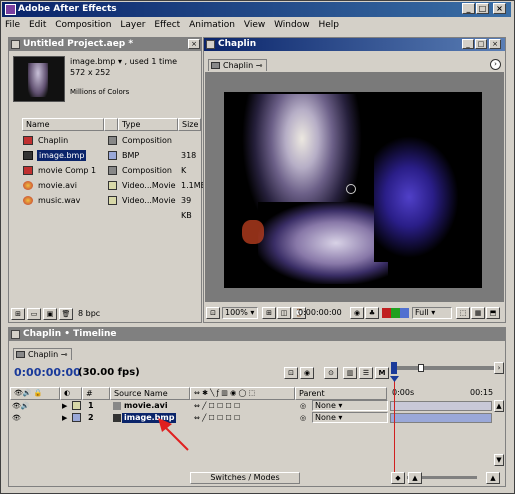  Describe the element at coordinates (83, 25) in the screenshot. I see `menu-composition: Composition` at that location.